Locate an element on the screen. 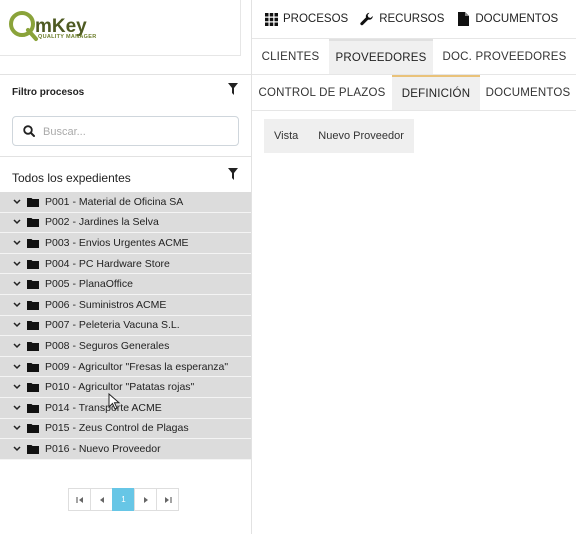  tree-item-label: P014 - Transporte ACME is located at coordinates (103, 407).